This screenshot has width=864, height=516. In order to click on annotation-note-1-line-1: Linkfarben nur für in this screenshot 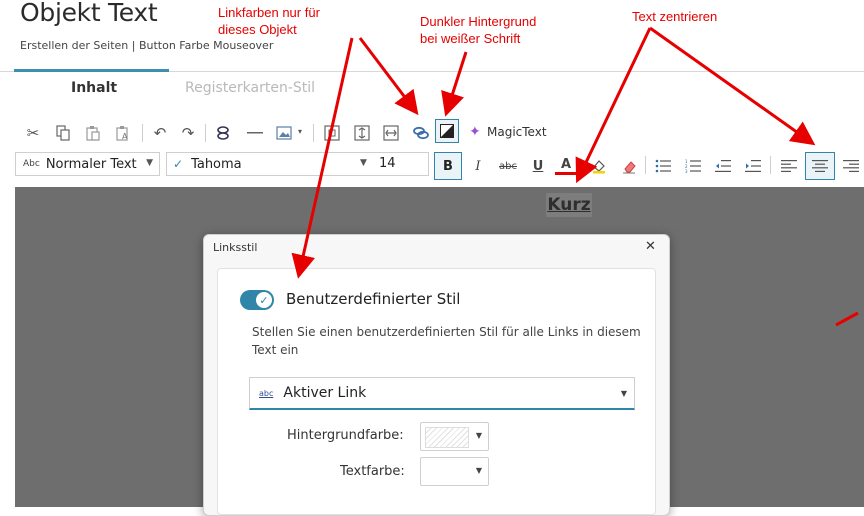, I will do `click(269, 12)`.